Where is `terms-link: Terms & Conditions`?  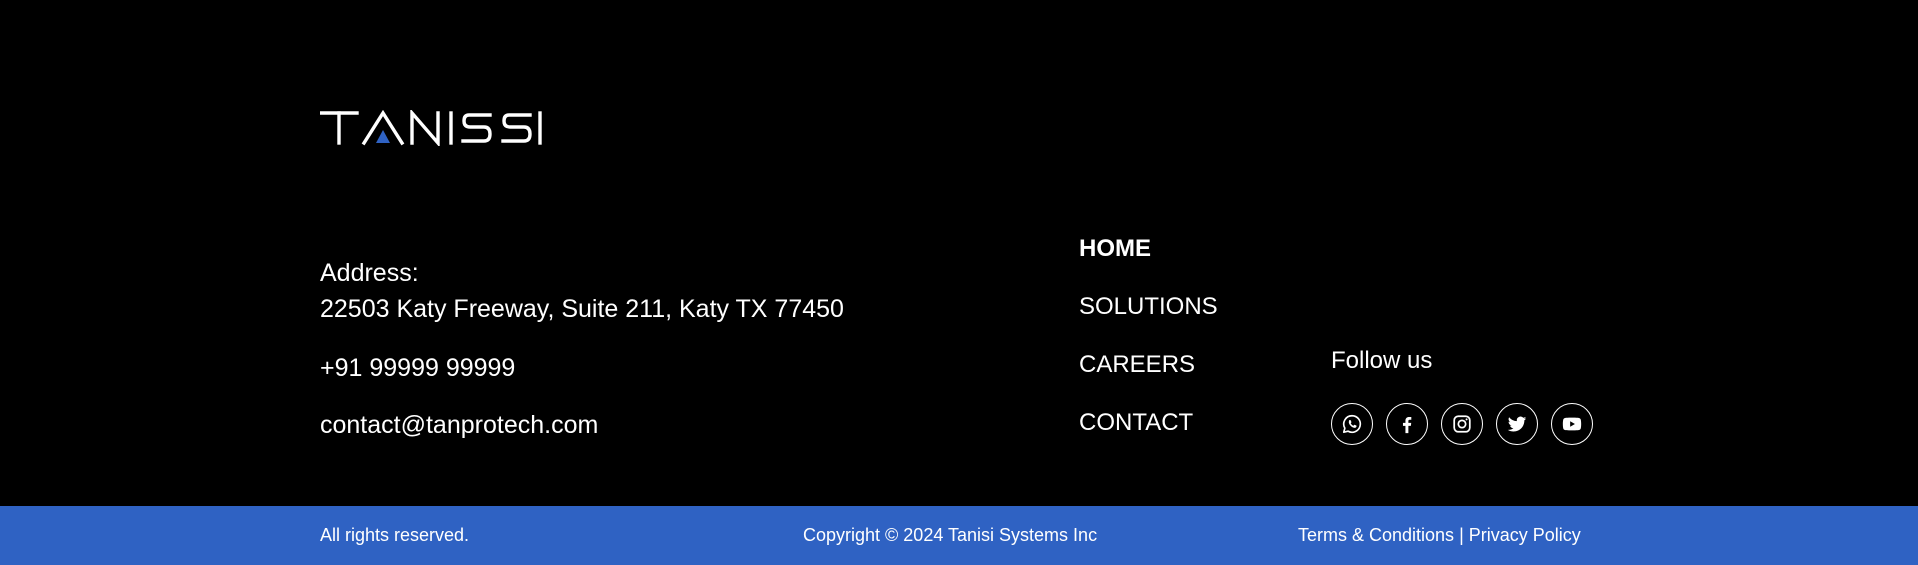
terms-link: Terms & Conditions is located at coordinates (1376, 535).